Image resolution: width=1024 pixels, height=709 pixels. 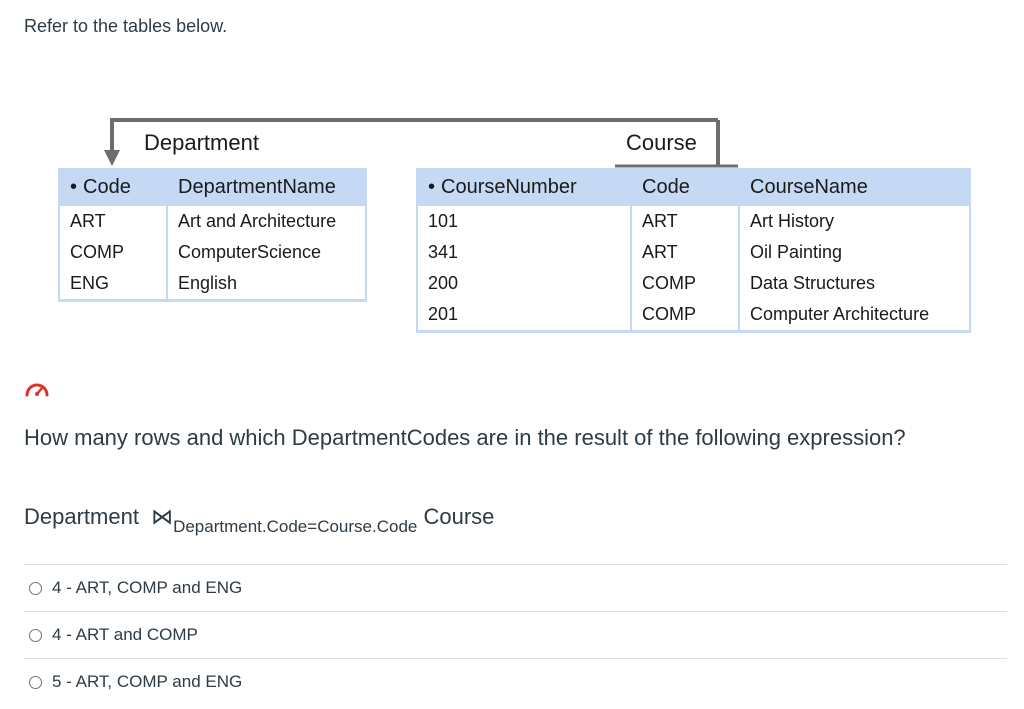 I want to click on table-cell: 101, so click(x=524, y=221).